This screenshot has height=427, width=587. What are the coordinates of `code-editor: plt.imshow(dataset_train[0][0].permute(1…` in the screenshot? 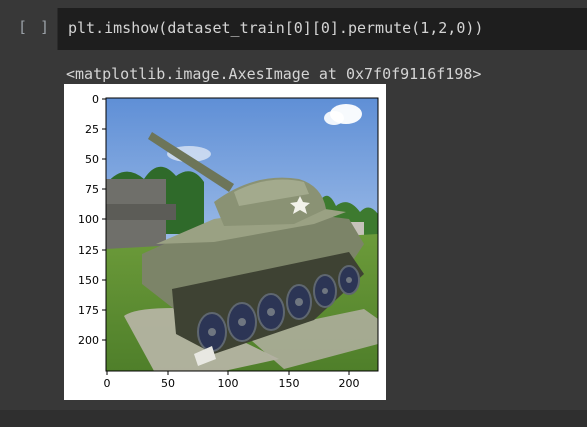 It's located at (322, 29).